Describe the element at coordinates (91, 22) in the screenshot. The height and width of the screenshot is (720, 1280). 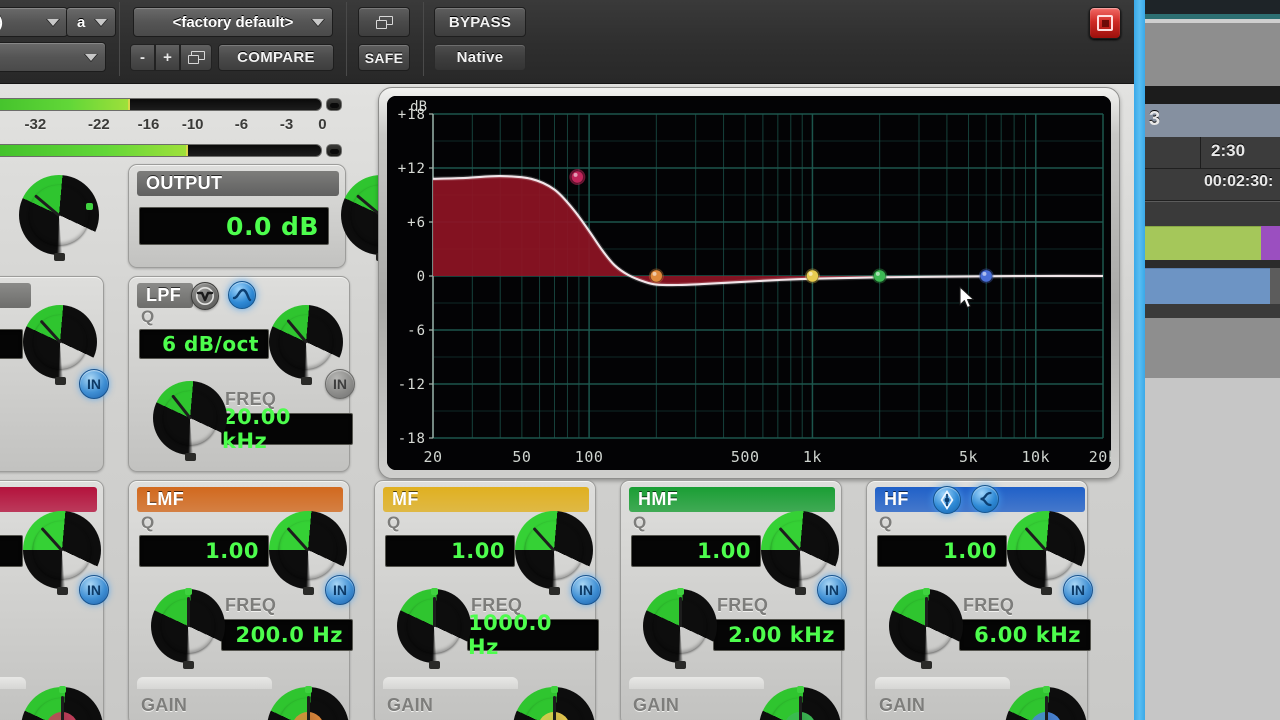
I see `track-letter-dropdown: a` at that location.